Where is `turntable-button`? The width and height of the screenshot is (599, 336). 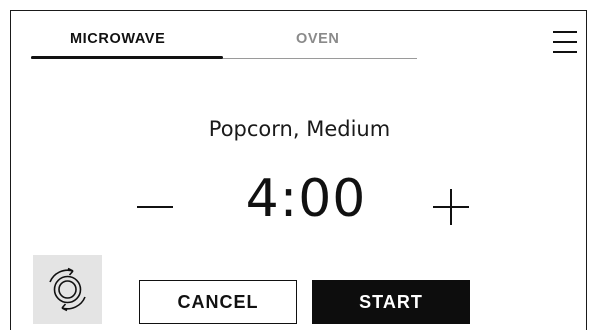 turntable-button is located at coordinates (67, 289).